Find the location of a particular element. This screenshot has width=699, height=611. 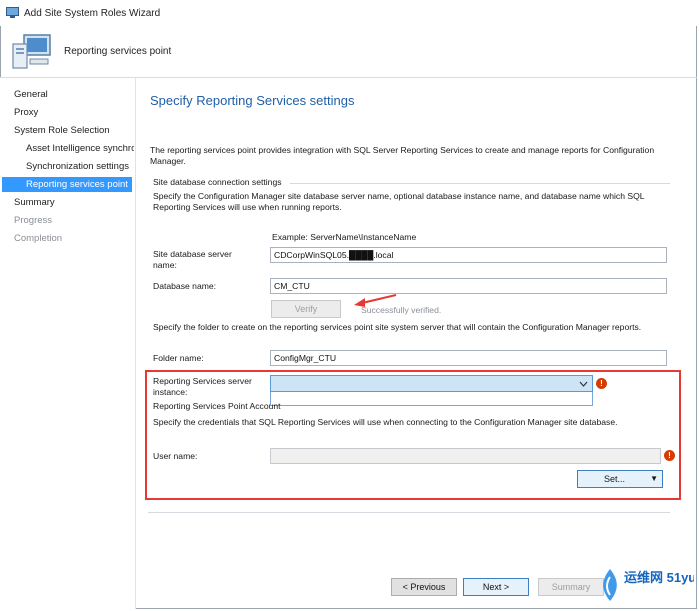

watermark-logo-icon is located at coordinates (610, 585).